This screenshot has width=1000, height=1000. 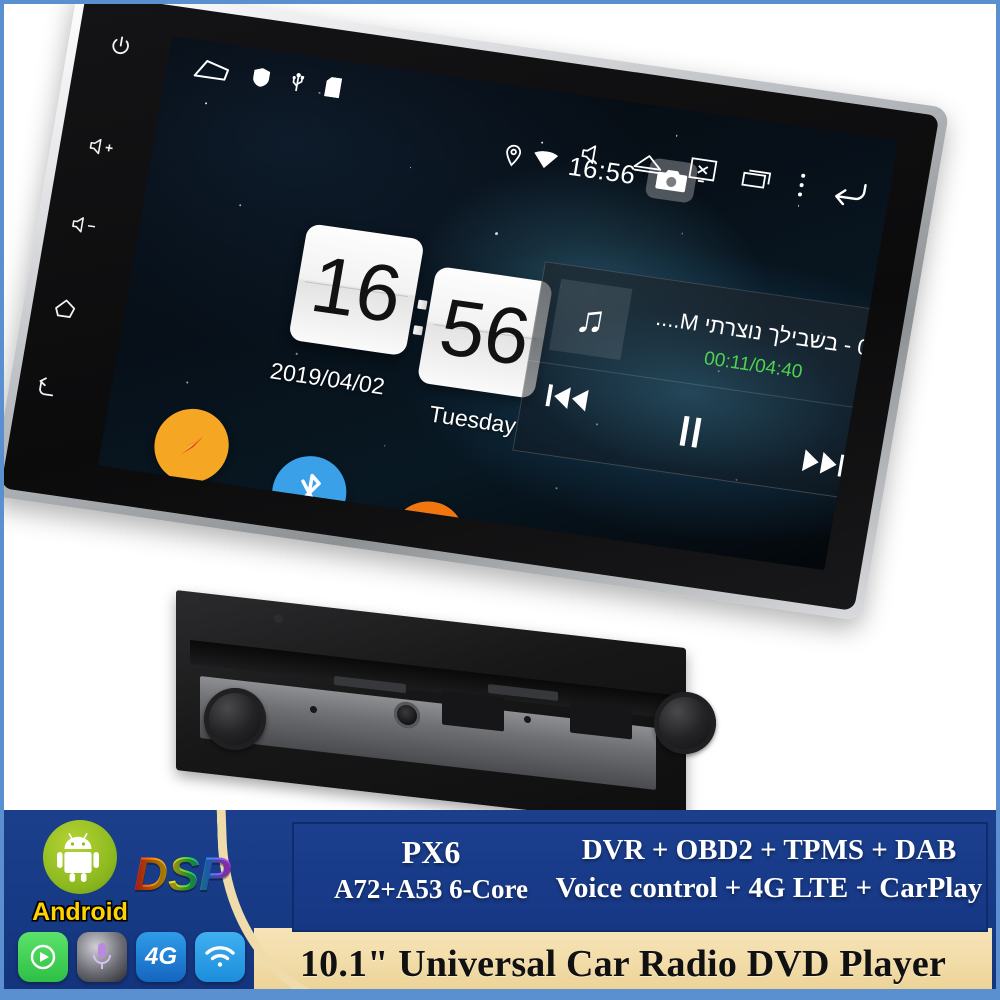 What do you see at coordinates (297, 84) in the screenshot?
I see `usb-icon` at bounding box center [297, 84].